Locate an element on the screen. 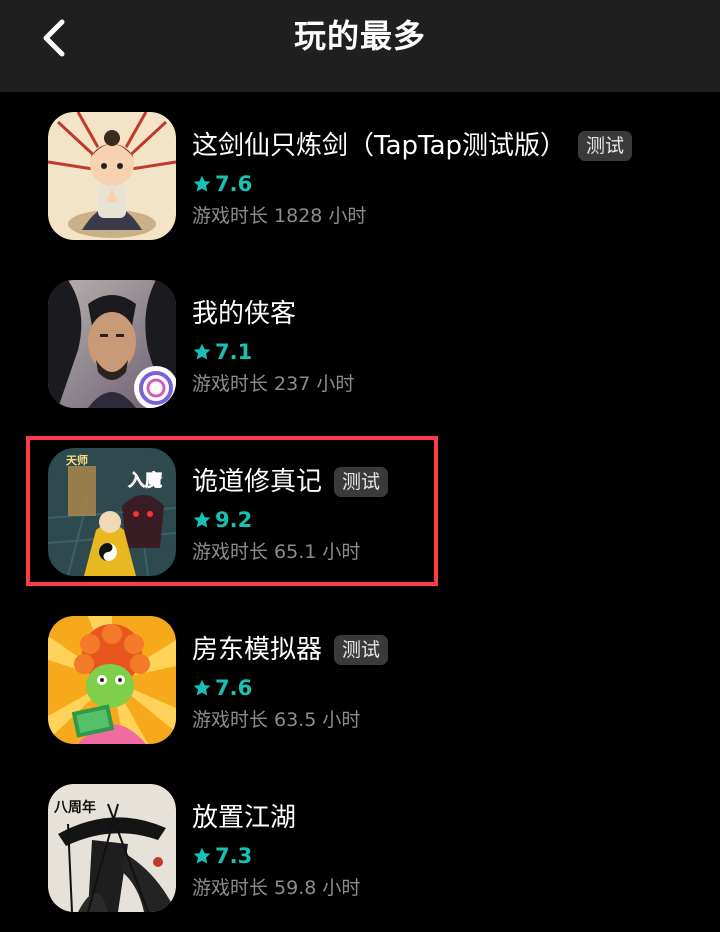  rating: 9.2 is located at coordinates (222, 520).